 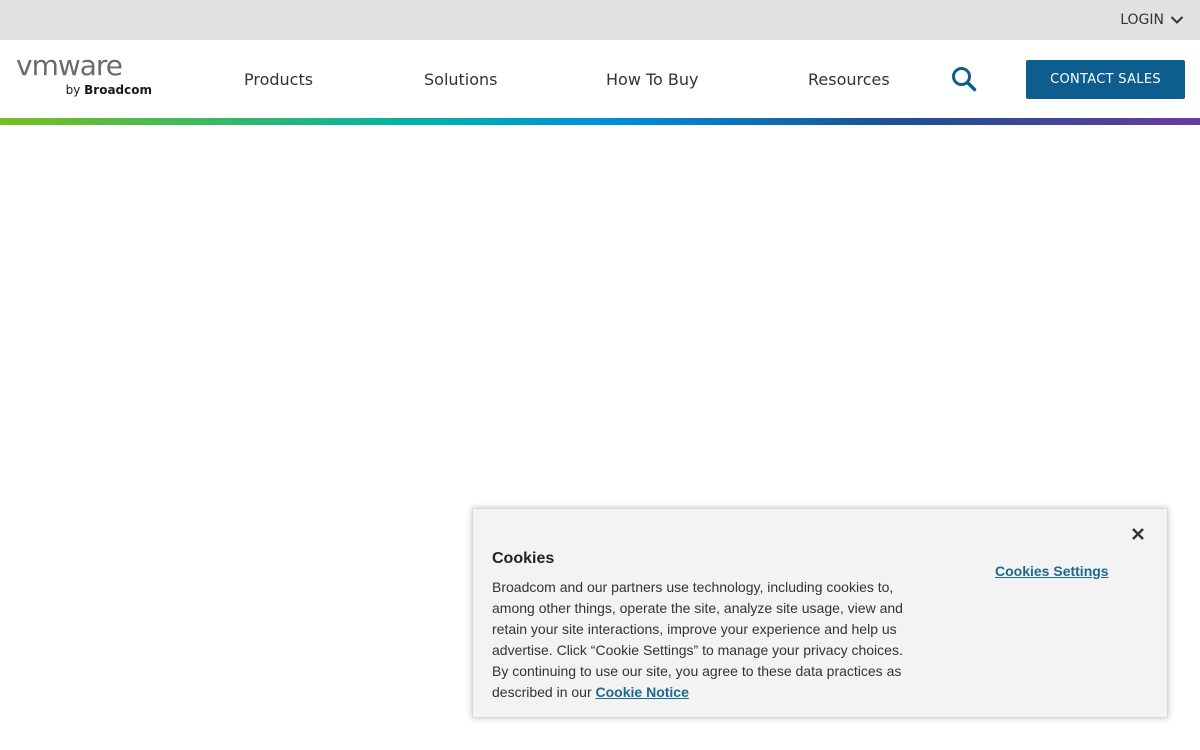 What do you see at coordinates (1105, 79) in the screenshot?
I see `contact-sales-button: CONTACT SALES` at bounding box center [1105, 79].